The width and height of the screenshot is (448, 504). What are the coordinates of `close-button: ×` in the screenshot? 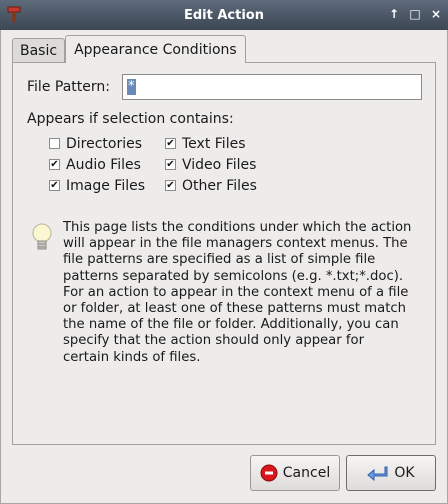 It's located at (436, 14).